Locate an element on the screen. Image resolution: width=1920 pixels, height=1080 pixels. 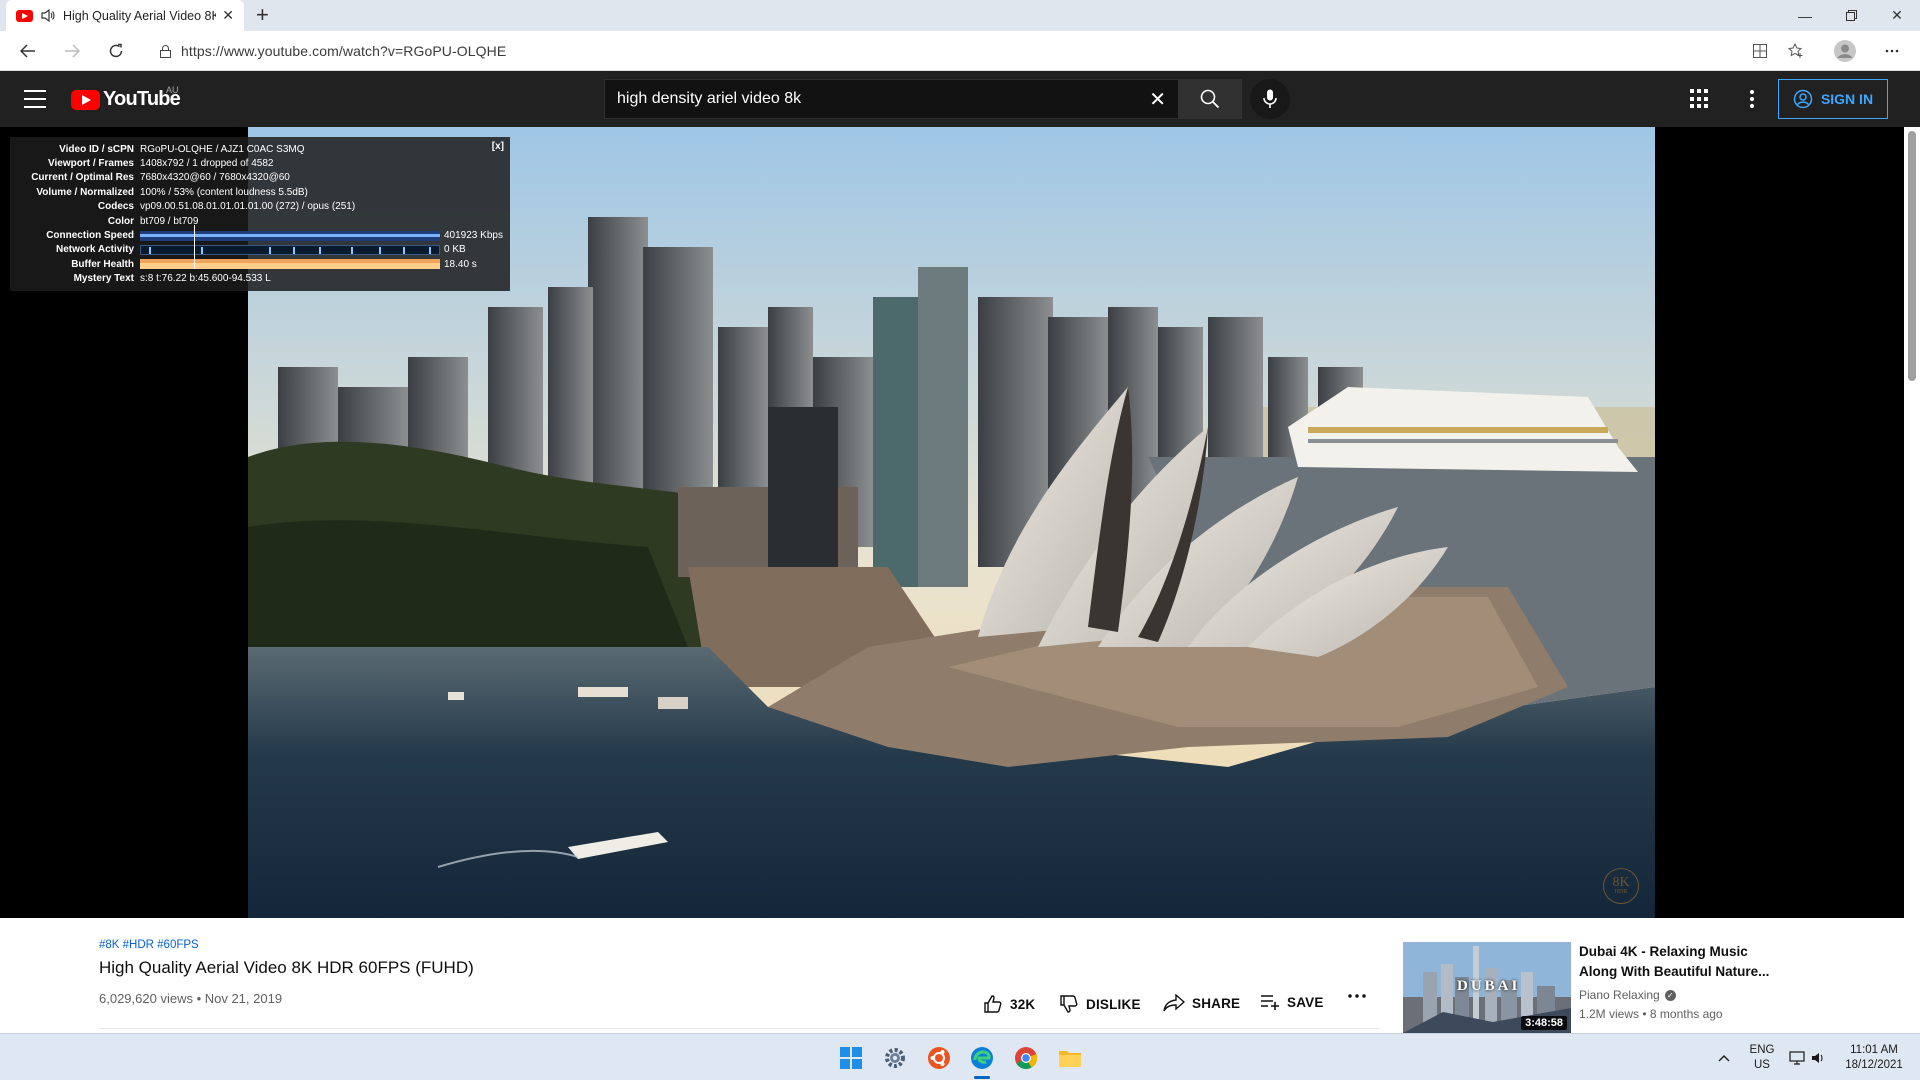
recommended-channel: Piano Relaxing ✓ is located at coordinates (1627, 995).